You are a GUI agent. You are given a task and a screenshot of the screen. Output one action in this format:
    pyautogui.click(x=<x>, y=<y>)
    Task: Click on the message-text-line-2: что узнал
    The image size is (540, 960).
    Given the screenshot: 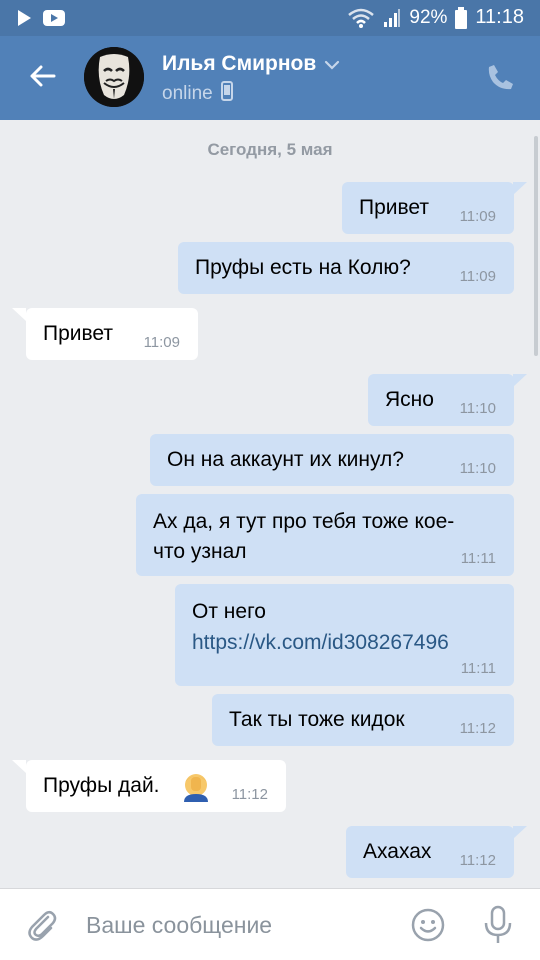 What is the action you would take?
    pyautogui.click(x=200, y=551)
    